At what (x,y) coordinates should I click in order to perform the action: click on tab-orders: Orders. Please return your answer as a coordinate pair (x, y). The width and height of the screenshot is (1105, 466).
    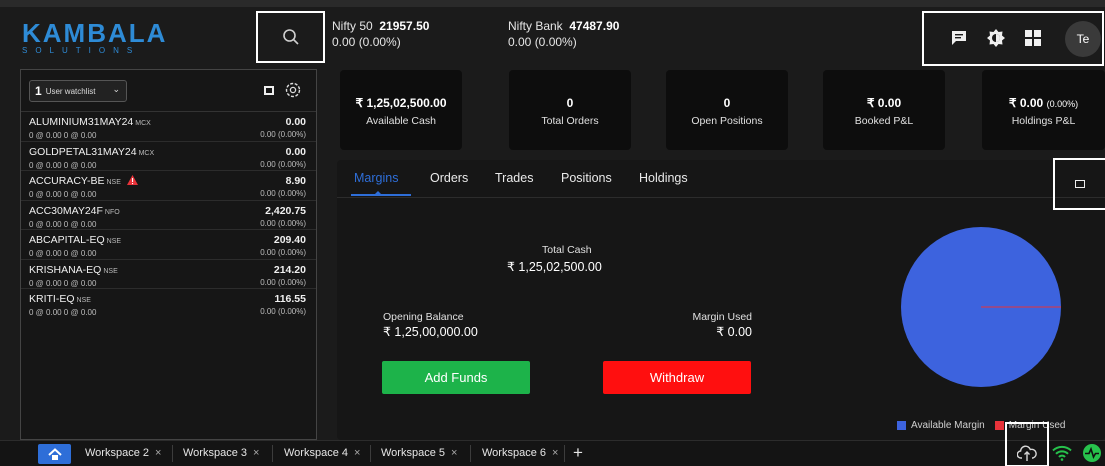
    Looking at the image, I should click on (449, 178).